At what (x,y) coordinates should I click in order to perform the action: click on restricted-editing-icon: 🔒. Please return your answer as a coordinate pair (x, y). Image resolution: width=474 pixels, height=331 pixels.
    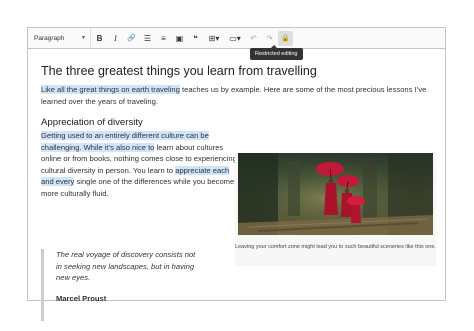
    Looking at the image, I should click on (285, 38).